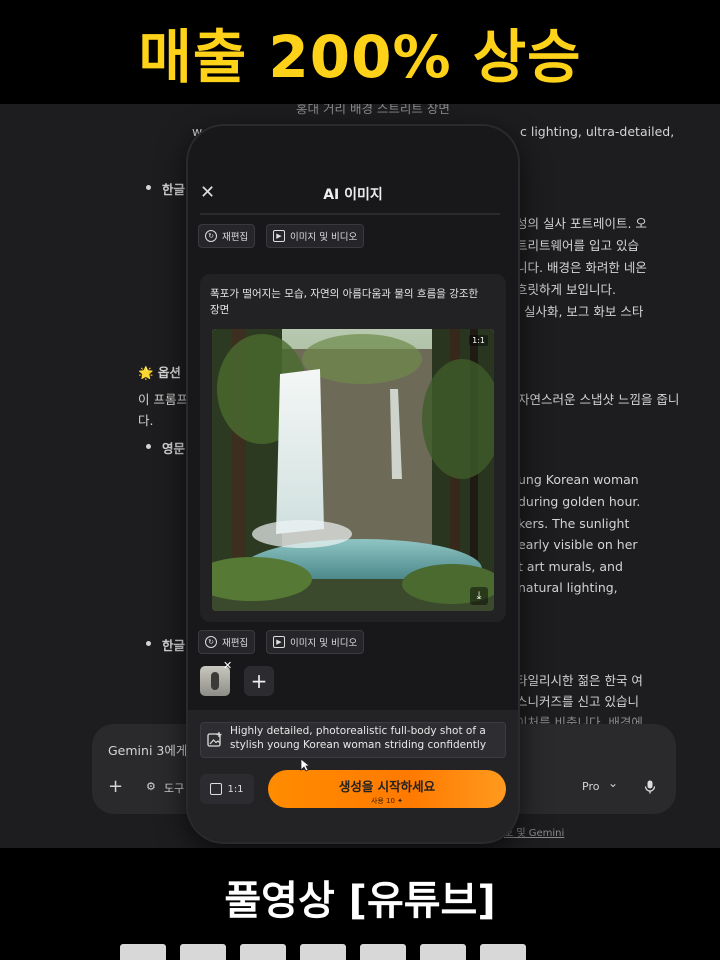  What do you see at coordinates (579, 680) in the screenshot?
I see `bg-line-ko: 타일리시한 젊은 한국 여` at bounding box center [579, 680].